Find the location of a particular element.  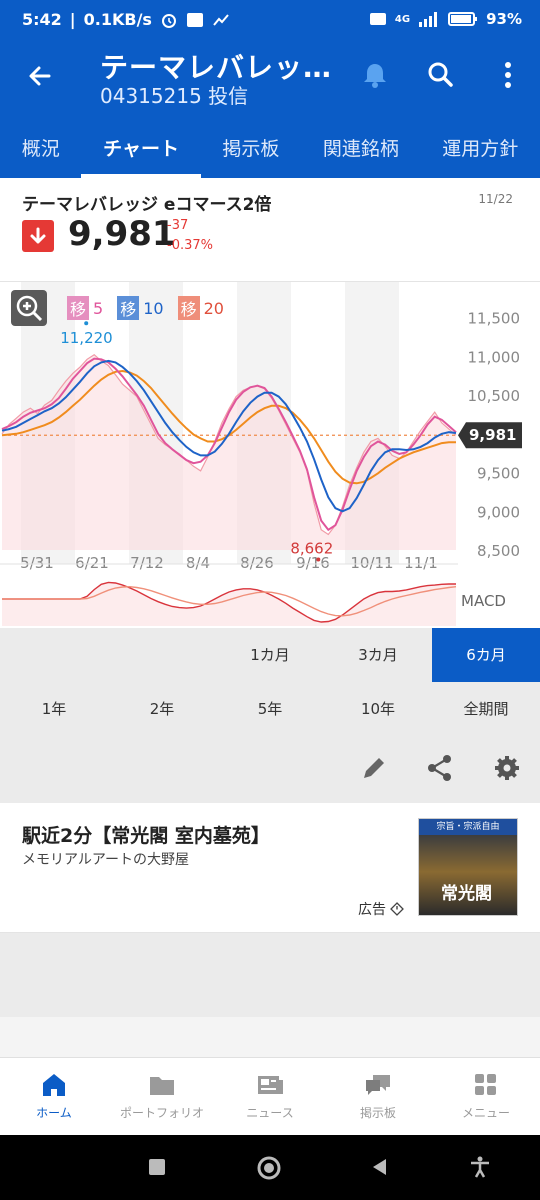

x-tick-label: 11/1 is located at coordinates (421, 563).